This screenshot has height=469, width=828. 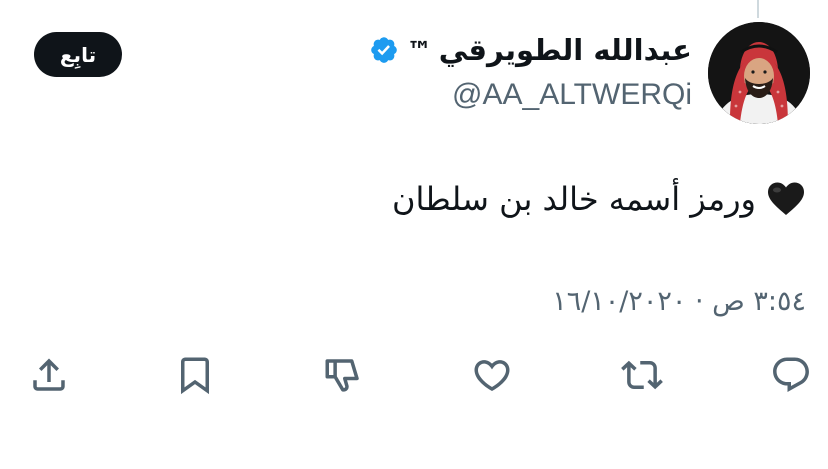 I want to click on retweet-button, so click(x=642, y=375).